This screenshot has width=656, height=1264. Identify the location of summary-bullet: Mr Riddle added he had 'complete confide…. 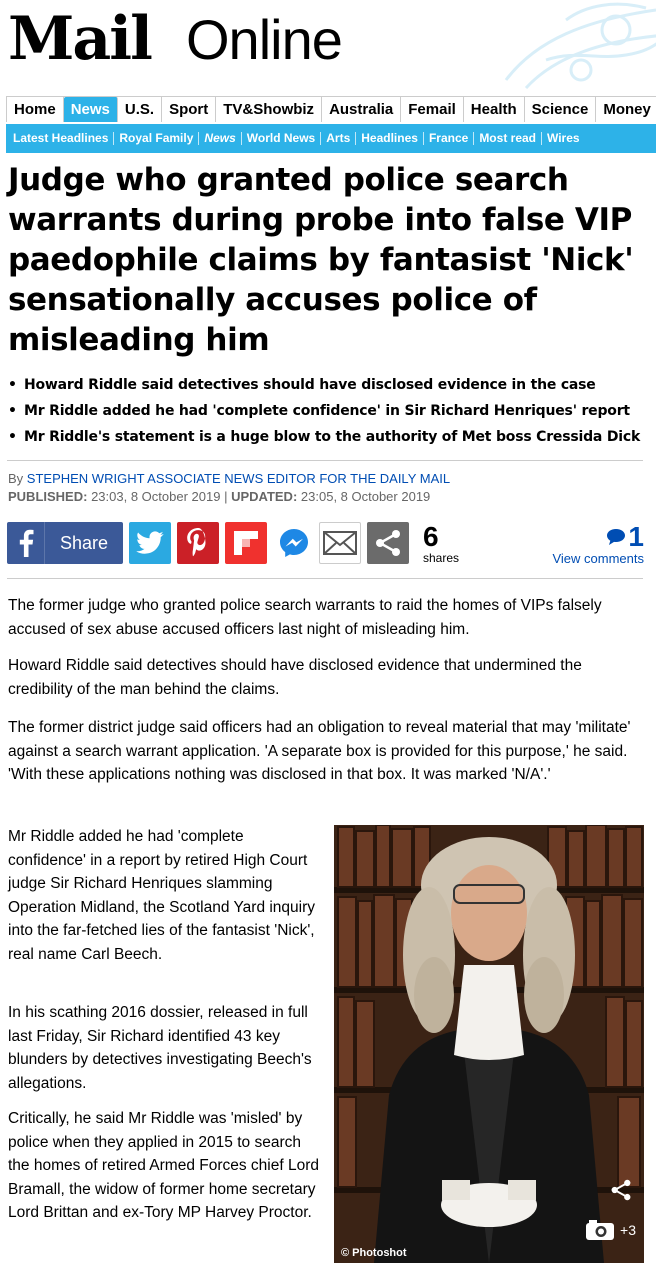
(328, 411).